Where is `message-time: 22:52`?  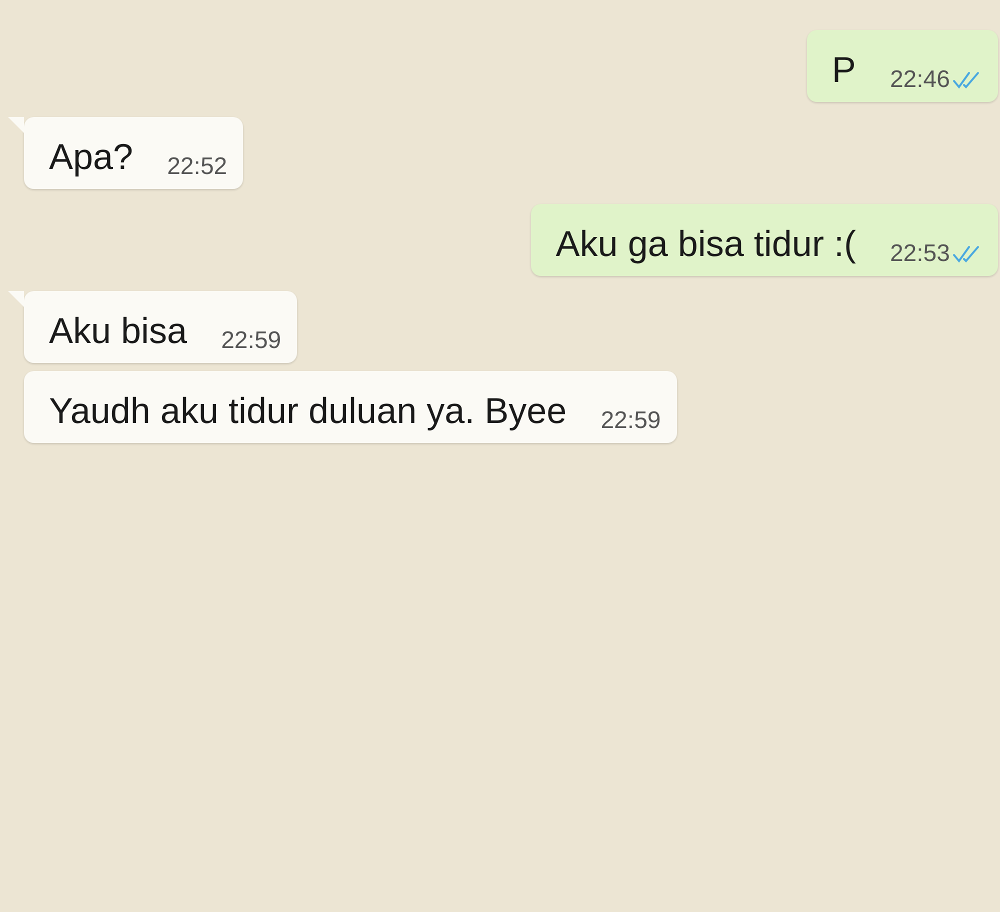 message-time: 22:52 is located at coordinates (197, 167).